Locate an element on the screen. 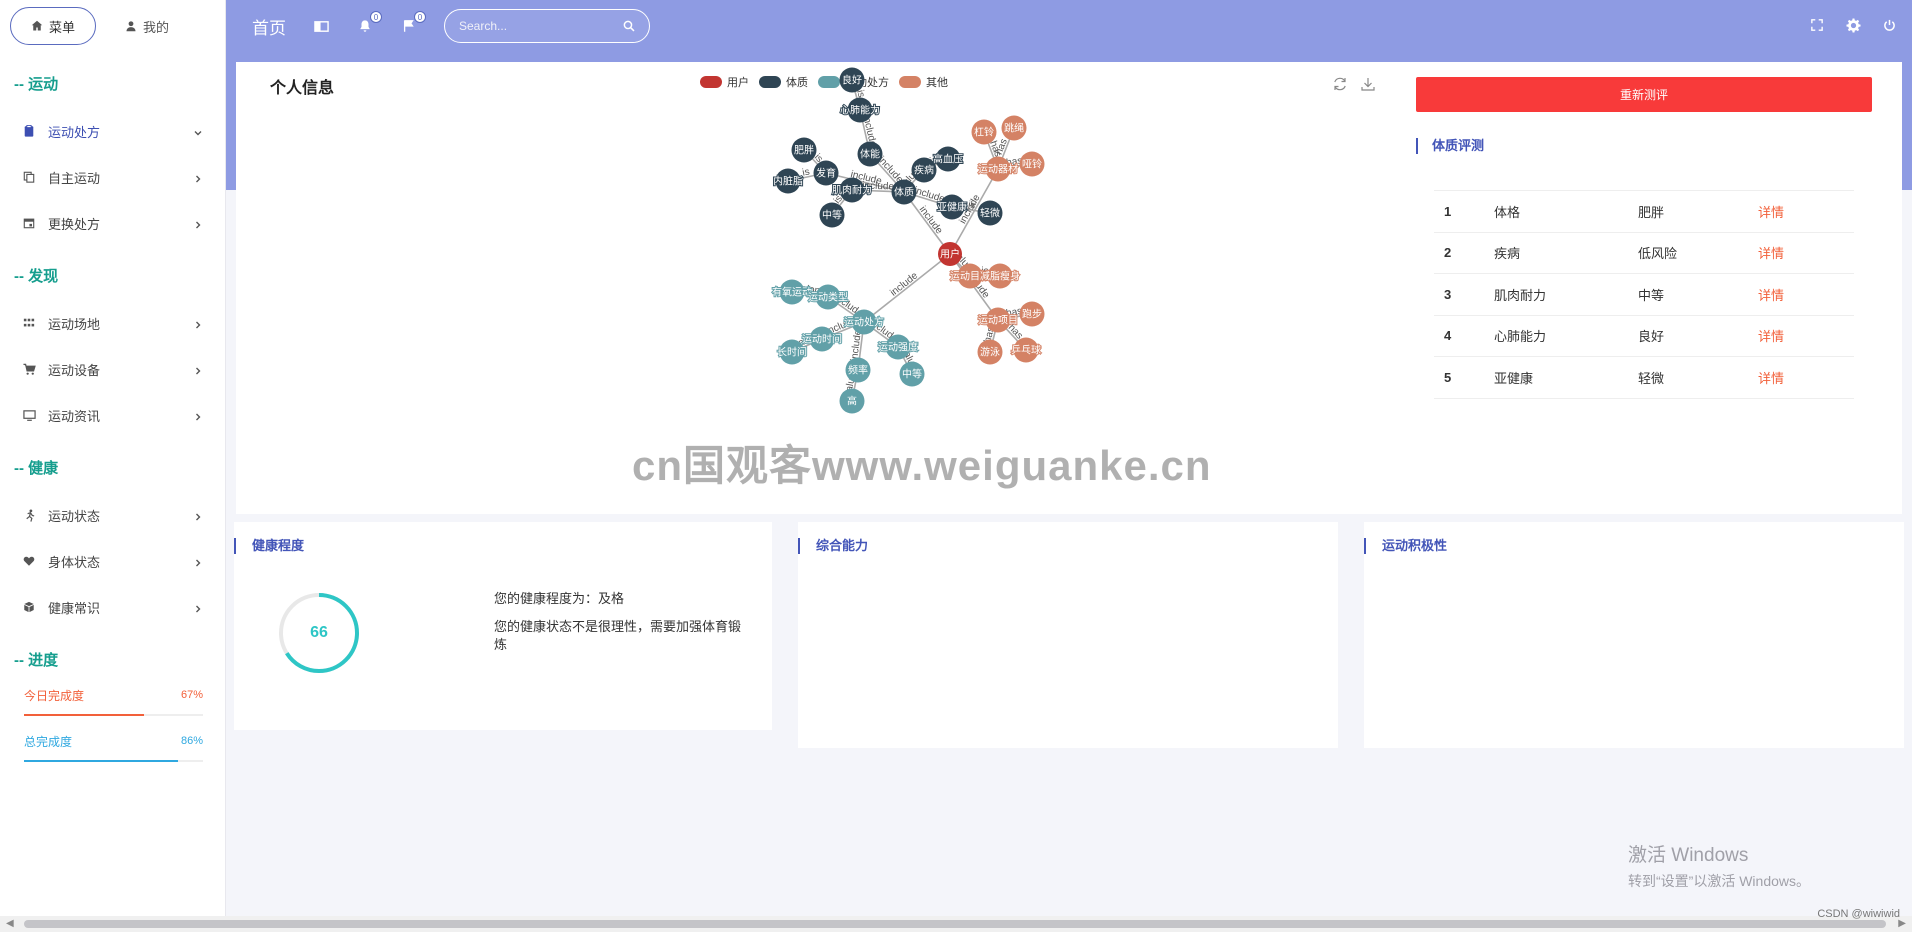  graph-node-label: 内脏脂 is located at coordinates (788, 181).